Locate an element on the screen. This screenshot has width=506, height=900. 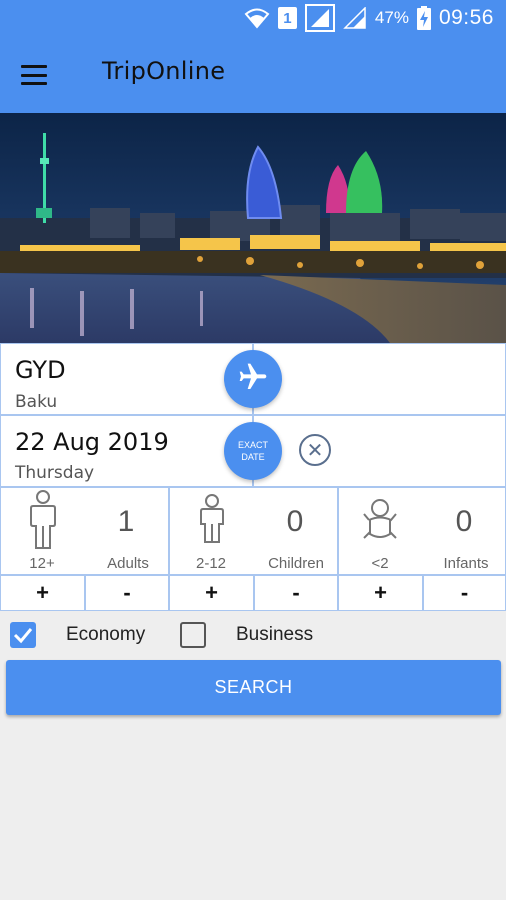
wifi-icon is located at coordinates (257, 18).